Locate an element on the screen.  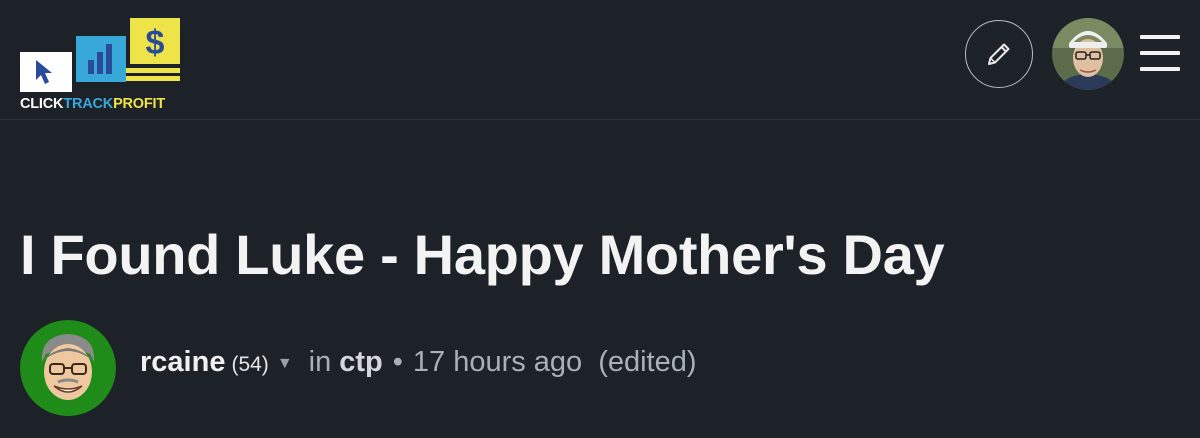
community-link: ctp is located at coordinates (361, 362).